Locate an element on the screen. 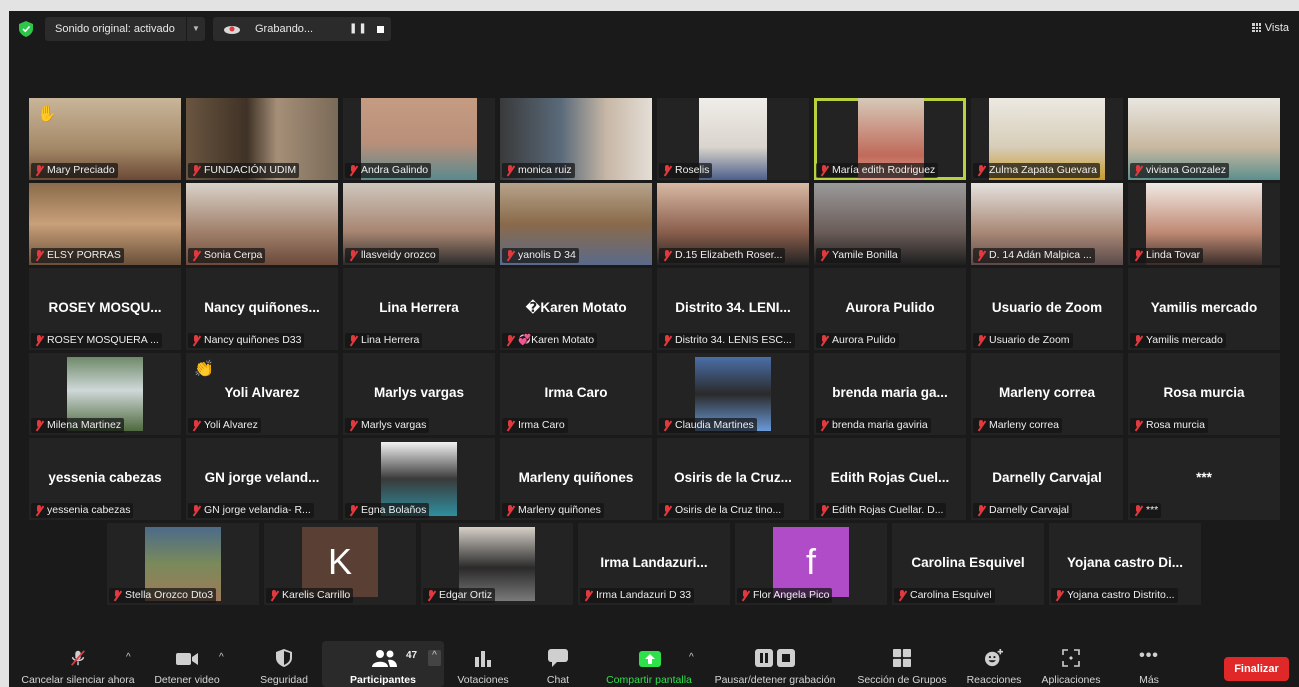 The height and width of the screenshot is (687, 1299). participant-name: Irma Caro is located at coordinates (541, 425).